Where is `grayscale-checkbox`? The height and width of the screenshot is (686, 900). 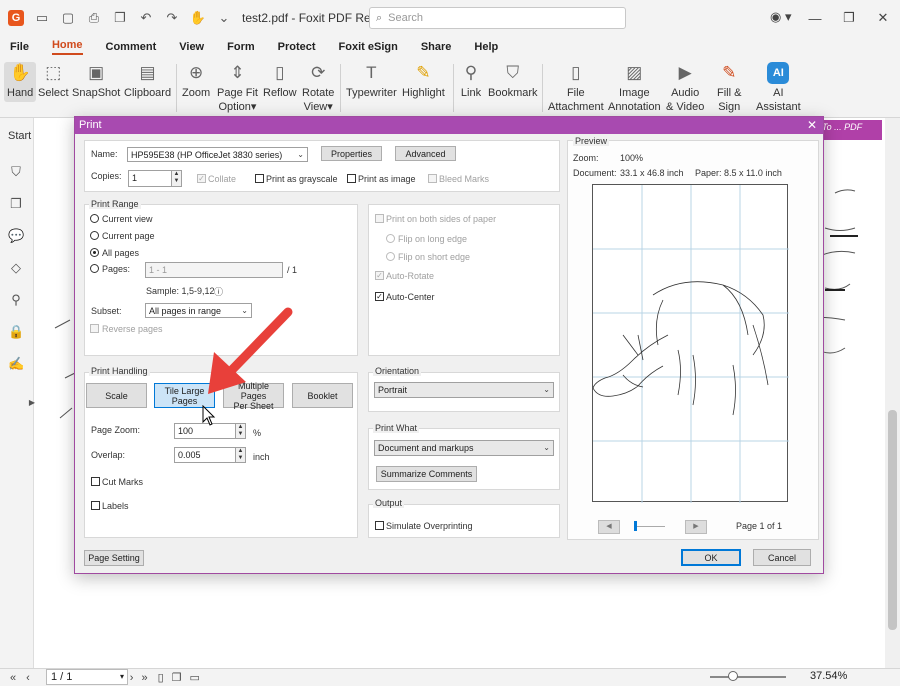 grayscale-checkbox is located at coordinates (259, 178).